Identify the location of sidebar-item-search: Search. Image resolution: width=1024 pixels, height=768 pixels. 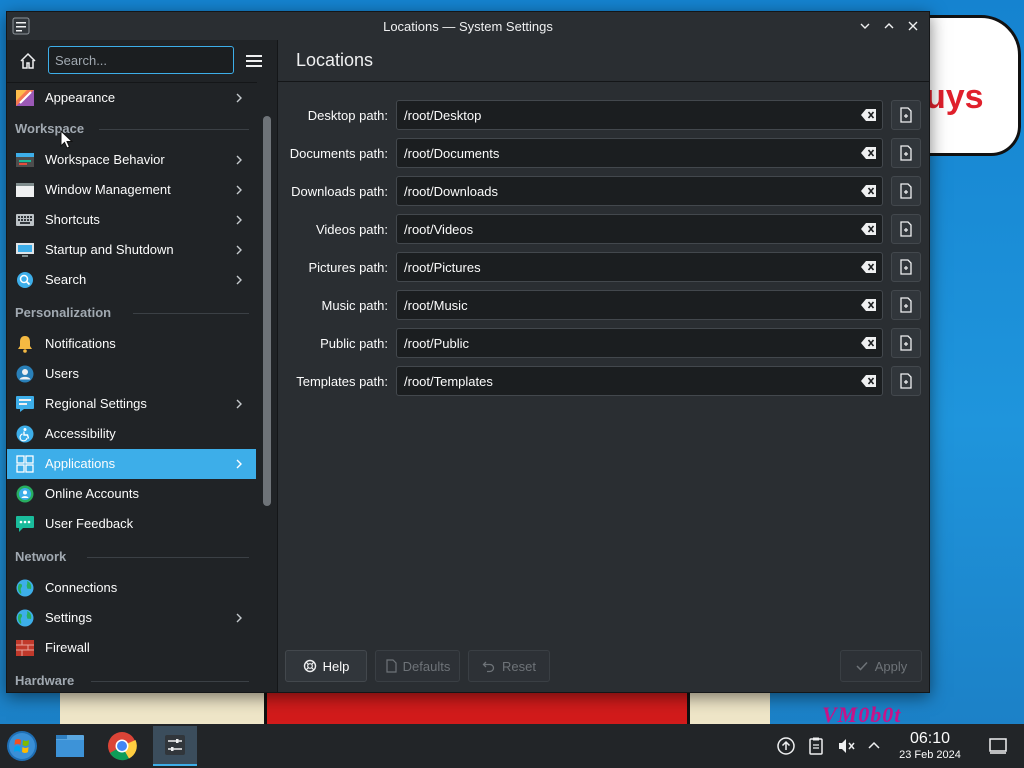
(131, 280).